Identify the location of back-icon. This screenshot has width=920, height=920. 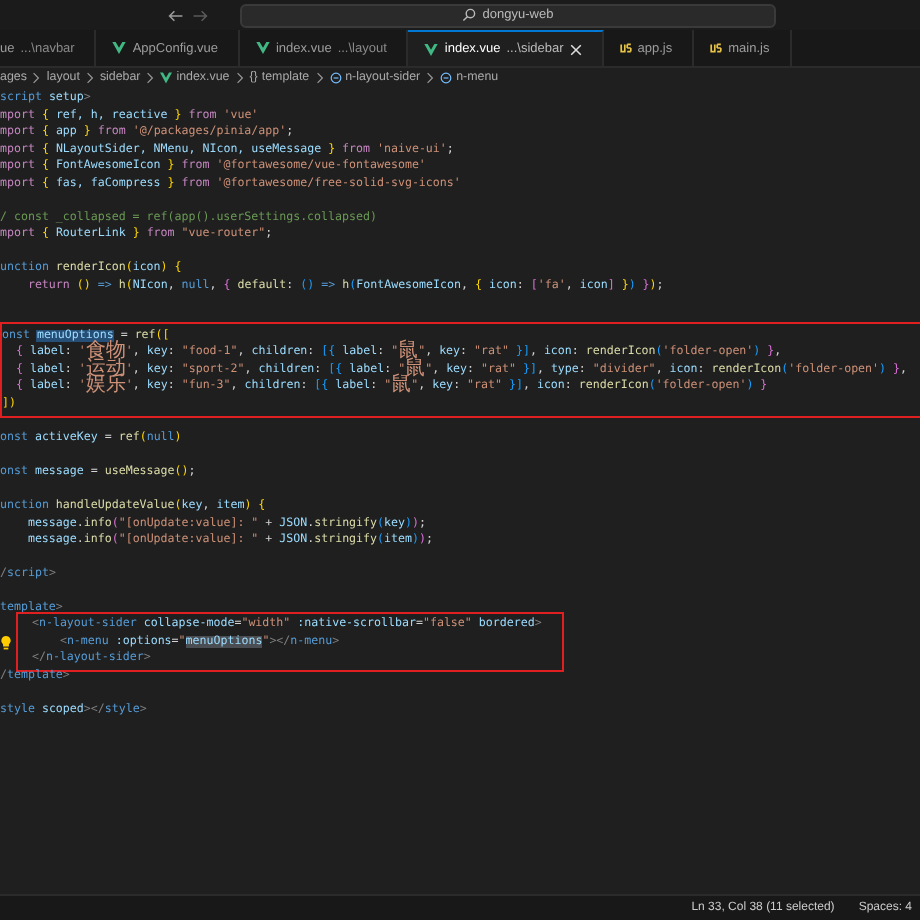
(176, 15).